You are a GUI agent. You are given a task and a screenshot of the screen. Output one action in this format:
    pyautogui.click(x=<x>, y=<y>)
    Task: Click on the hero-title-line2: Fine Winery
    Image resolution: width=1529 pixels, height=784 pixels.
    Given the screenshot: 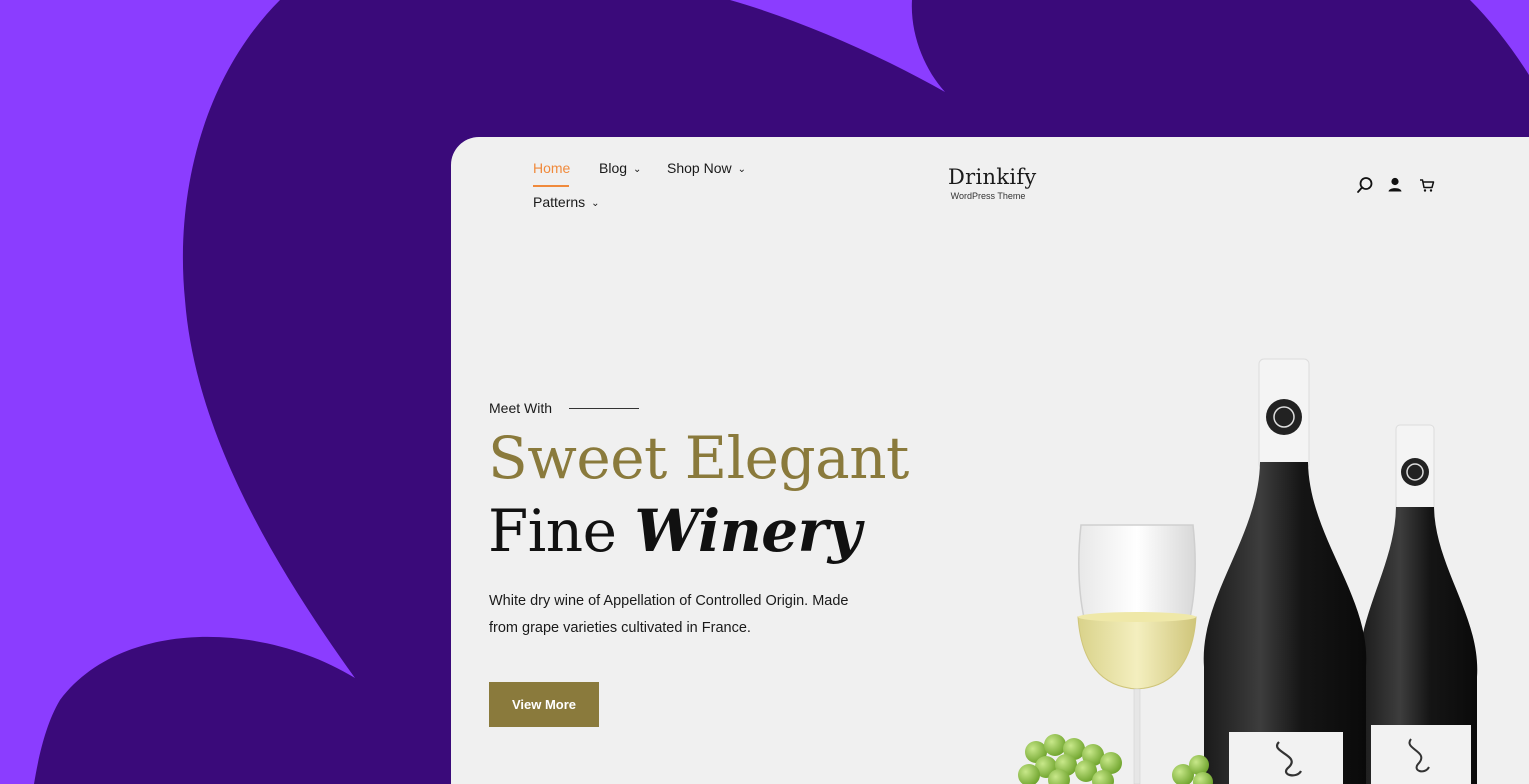 What is the action you would take?
    pyautogui.click(x=674, y=531)
    